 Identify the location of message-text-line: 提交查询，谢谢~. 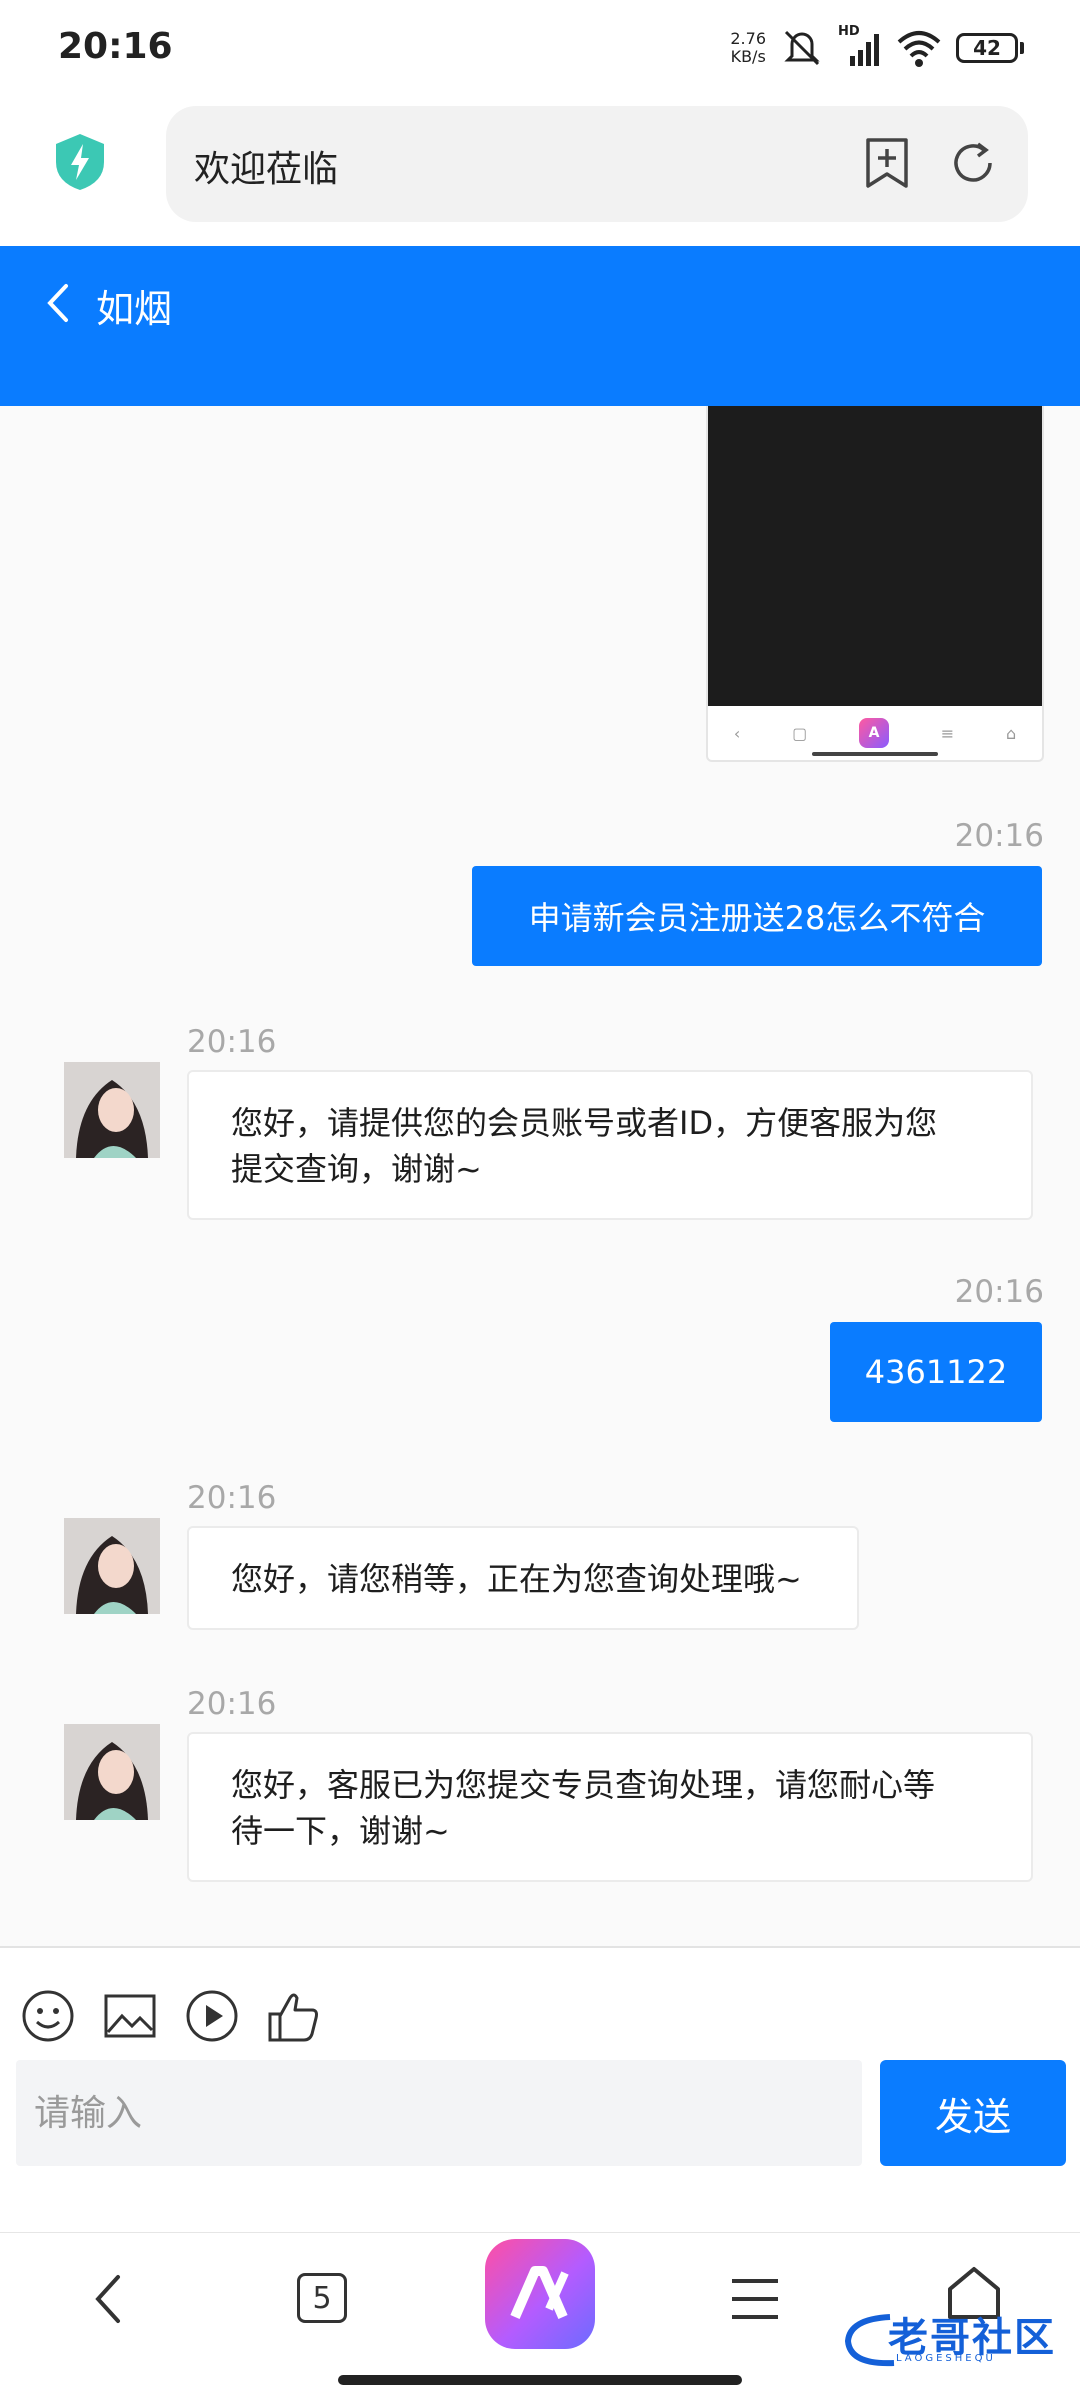
(356, 1169).